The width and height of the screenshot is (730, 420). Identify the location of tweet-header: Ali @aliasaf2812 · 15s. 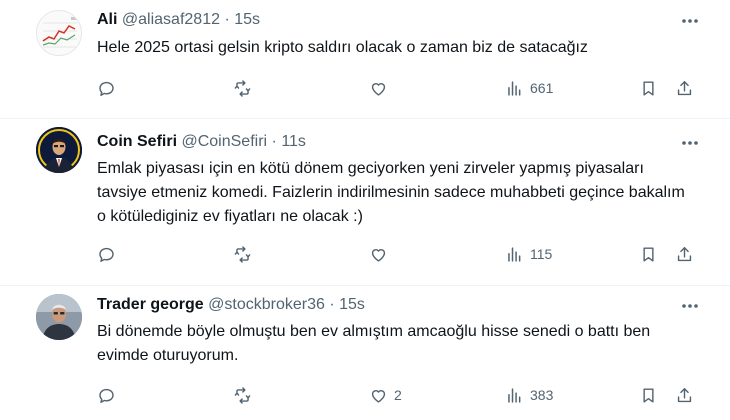
(178, 20).